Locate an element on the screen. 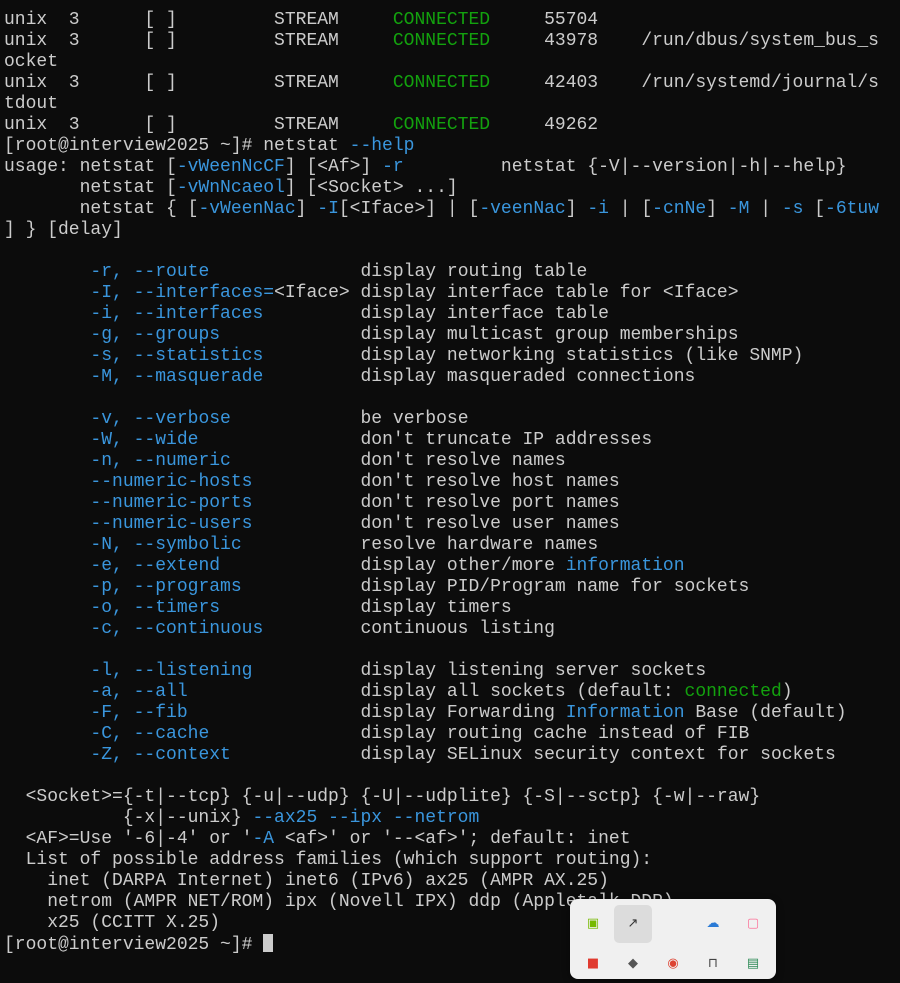  tray-item-gray-app: ◆ is located at coordinates (633, 964).